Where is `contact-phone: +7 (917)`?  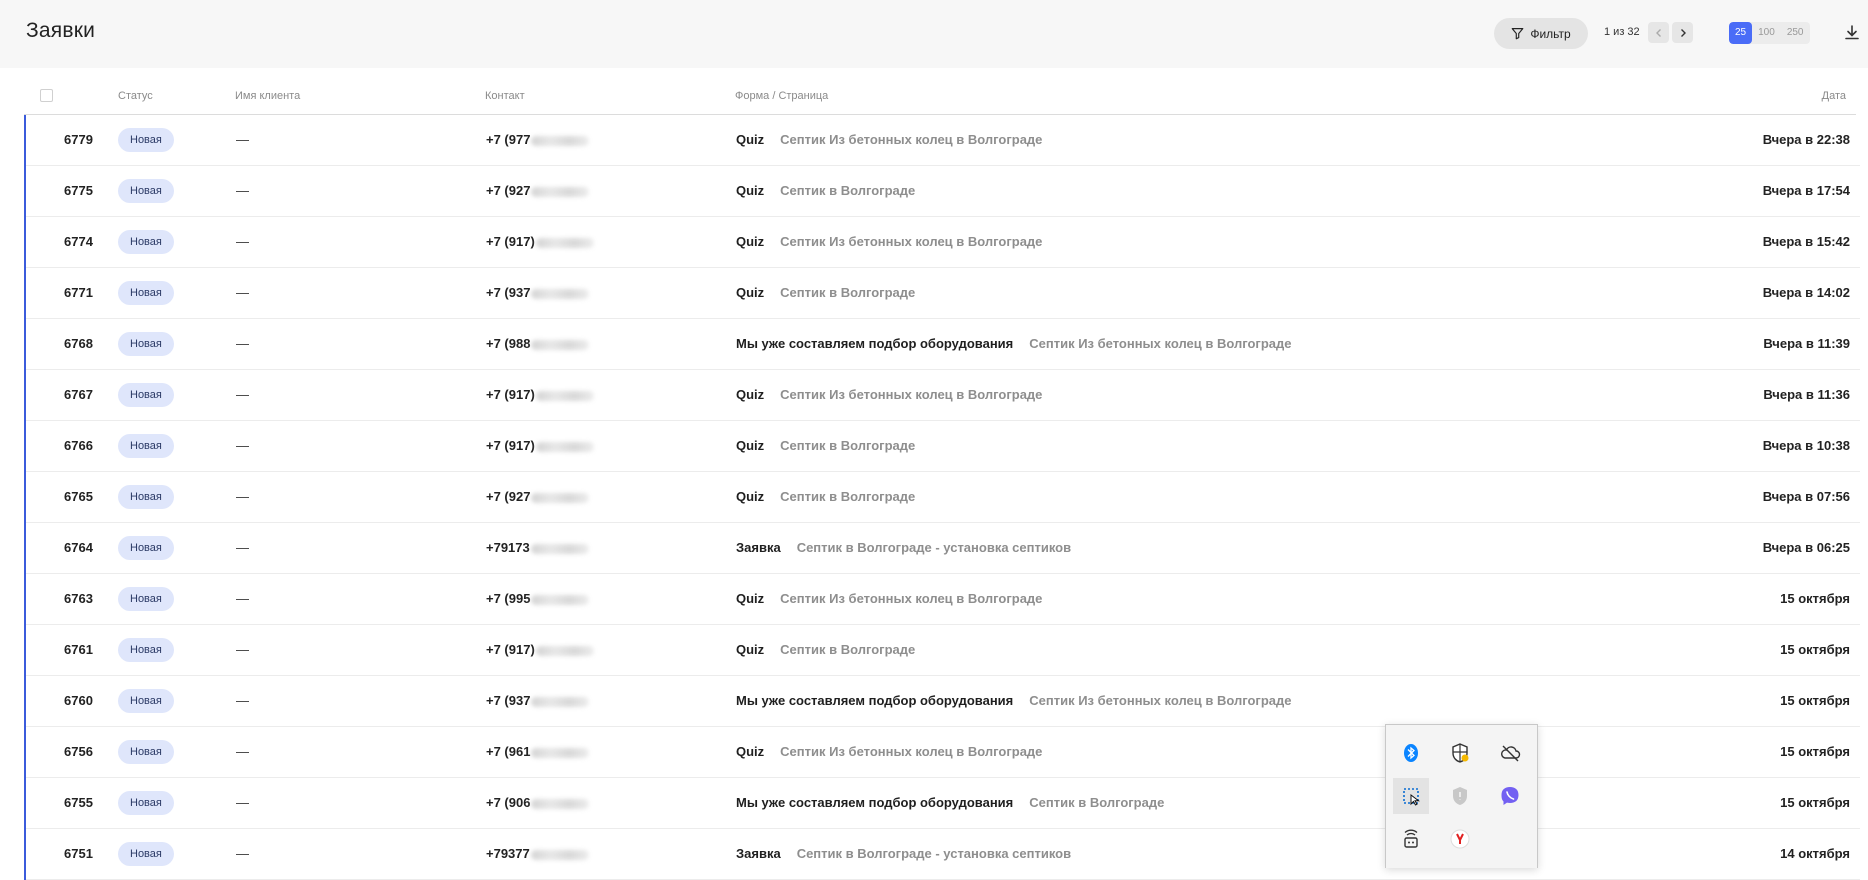
contact-phone: +7 (917) is located at coordinates (540, 242).